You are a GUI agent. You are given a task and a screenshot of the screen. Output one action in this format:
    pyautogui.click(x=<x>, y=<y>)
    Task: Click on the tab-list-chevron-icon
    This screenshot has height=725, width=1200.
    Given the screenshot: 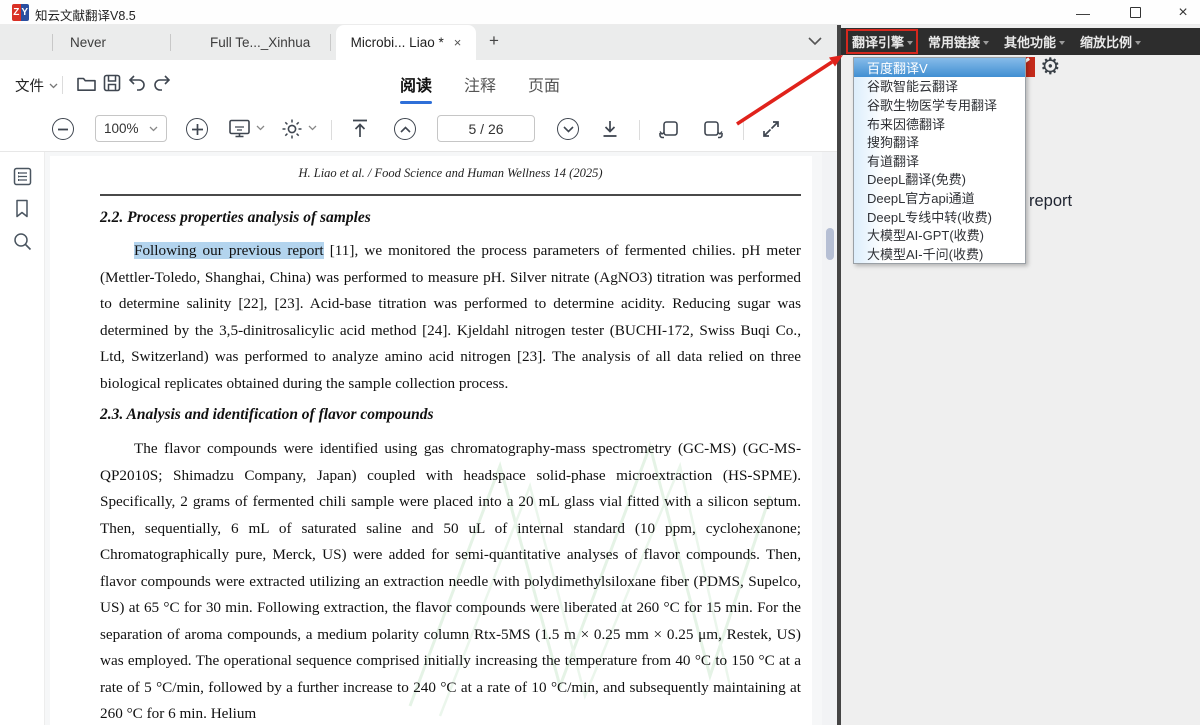 What is the action you would take?
    pyautogui.click(x=815, y=41)
    